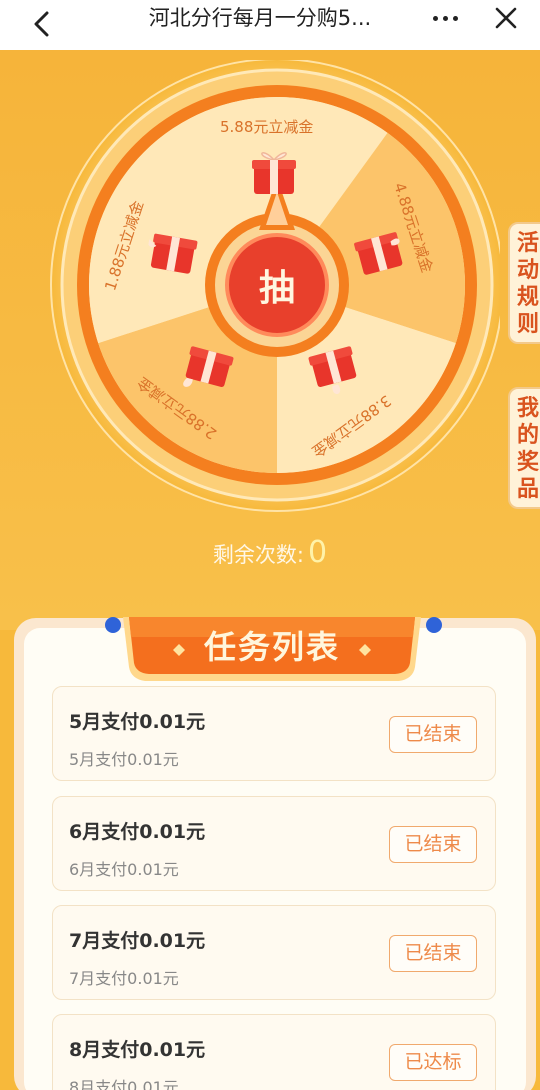 Image resolution: width=540 pixels, height=1090 pixels. I want to click on back-button, so click(42, 24).